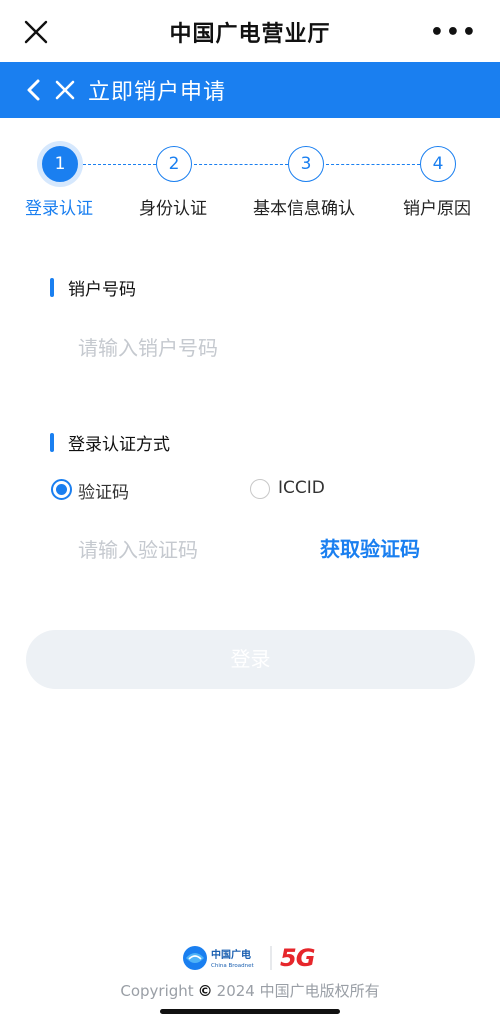  What do you see at coordinates (304, 209) in the screenshot?
I see `step-3-label: 基本信息确认` at bounding box center [304, 209].